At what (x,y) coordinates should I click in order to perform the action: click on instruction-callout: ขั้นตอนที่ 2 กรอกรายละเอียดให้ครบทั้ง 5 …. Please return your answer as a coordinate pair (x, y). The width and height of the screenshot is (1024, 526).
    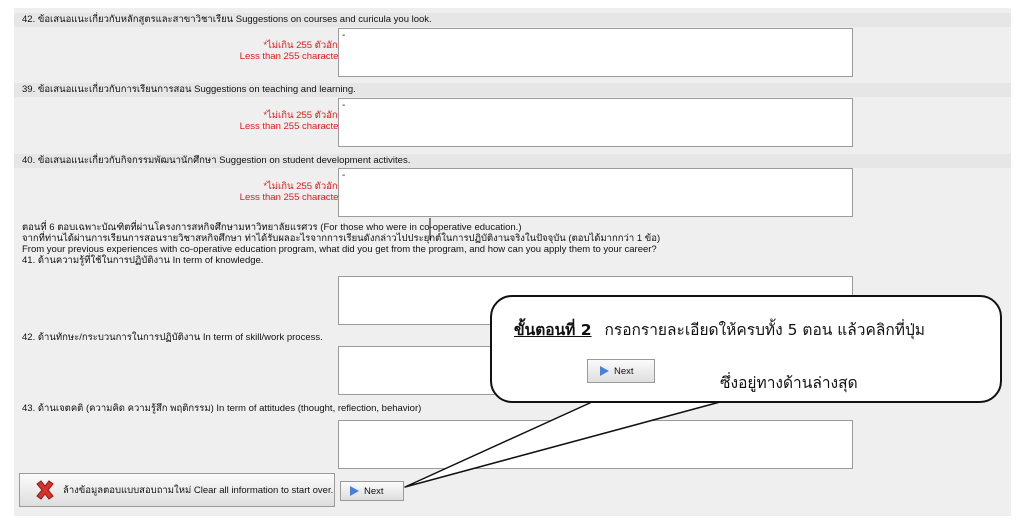
    Looking at the image, I should click on (746, 349).